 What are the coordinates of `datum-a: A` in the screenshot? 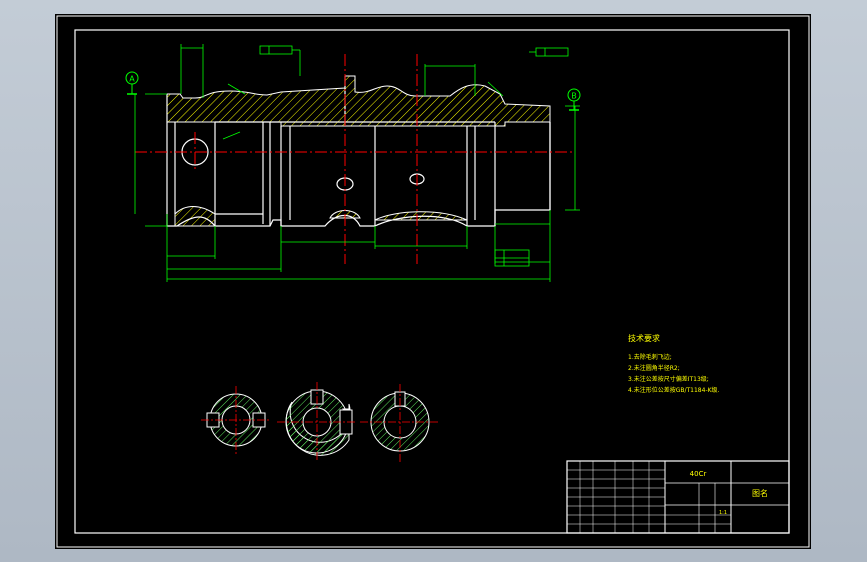 It's located at (132, 83).